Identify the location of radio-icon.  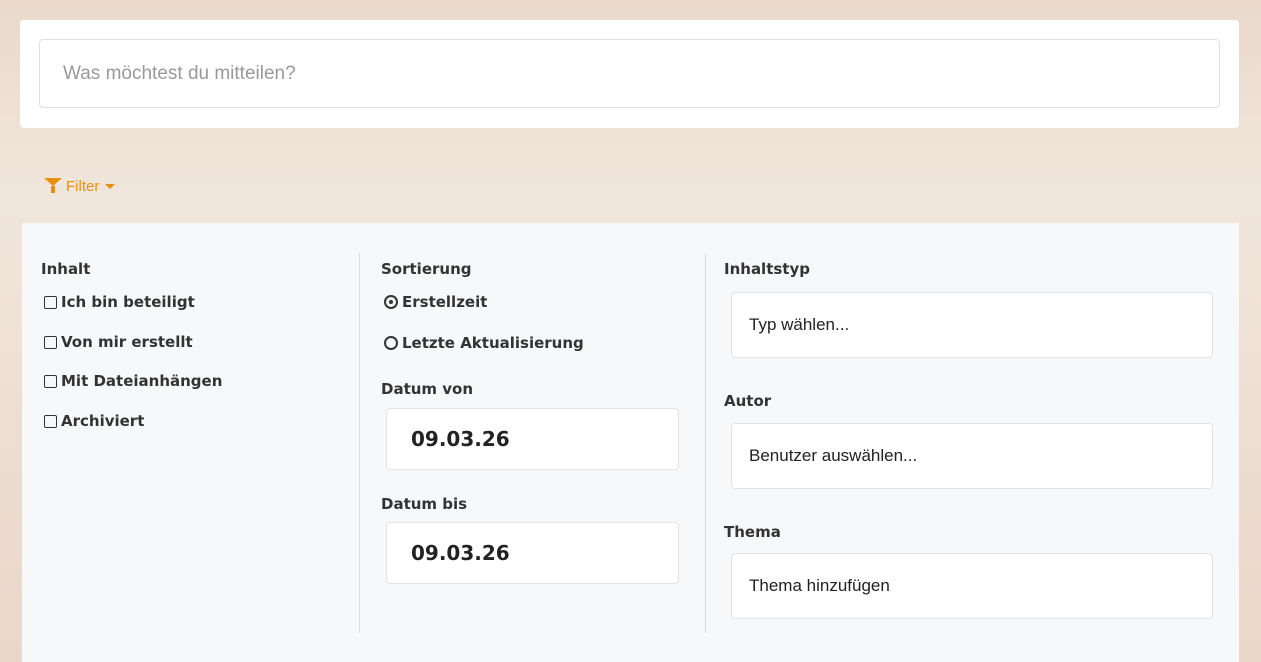
(391, 343).